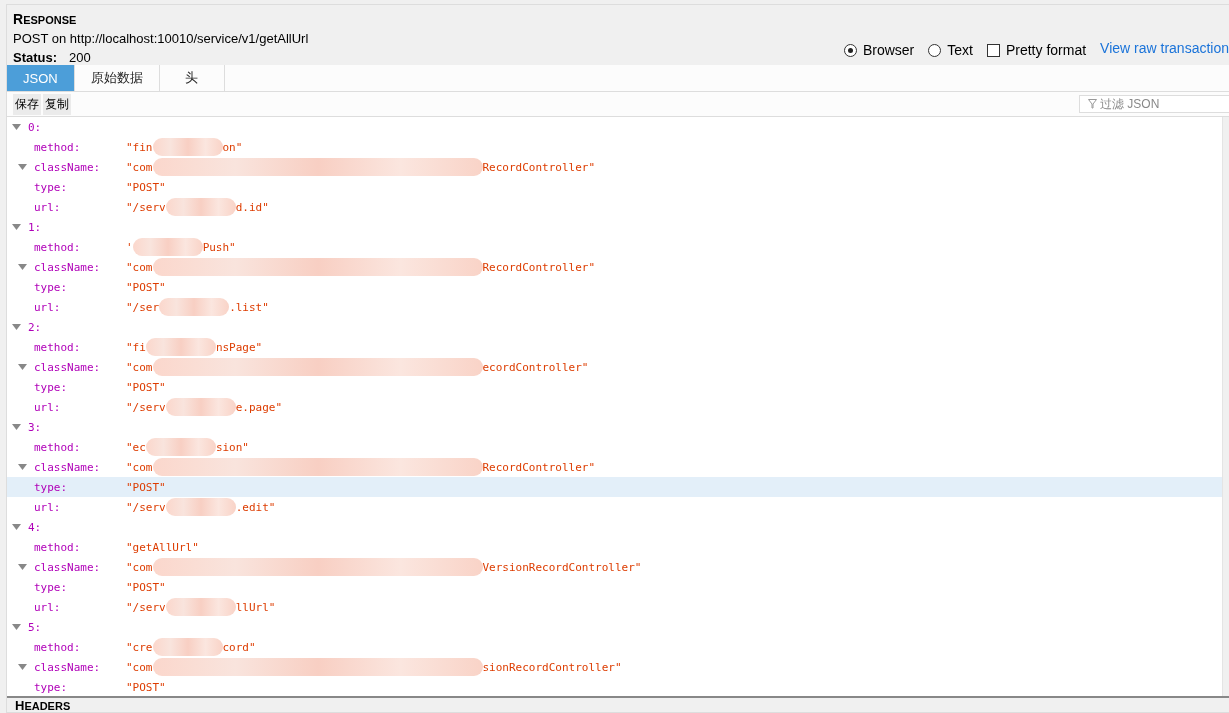 This screenshot has width=1229, height=713. I want to click on scrollbar, so click(1225, 406).